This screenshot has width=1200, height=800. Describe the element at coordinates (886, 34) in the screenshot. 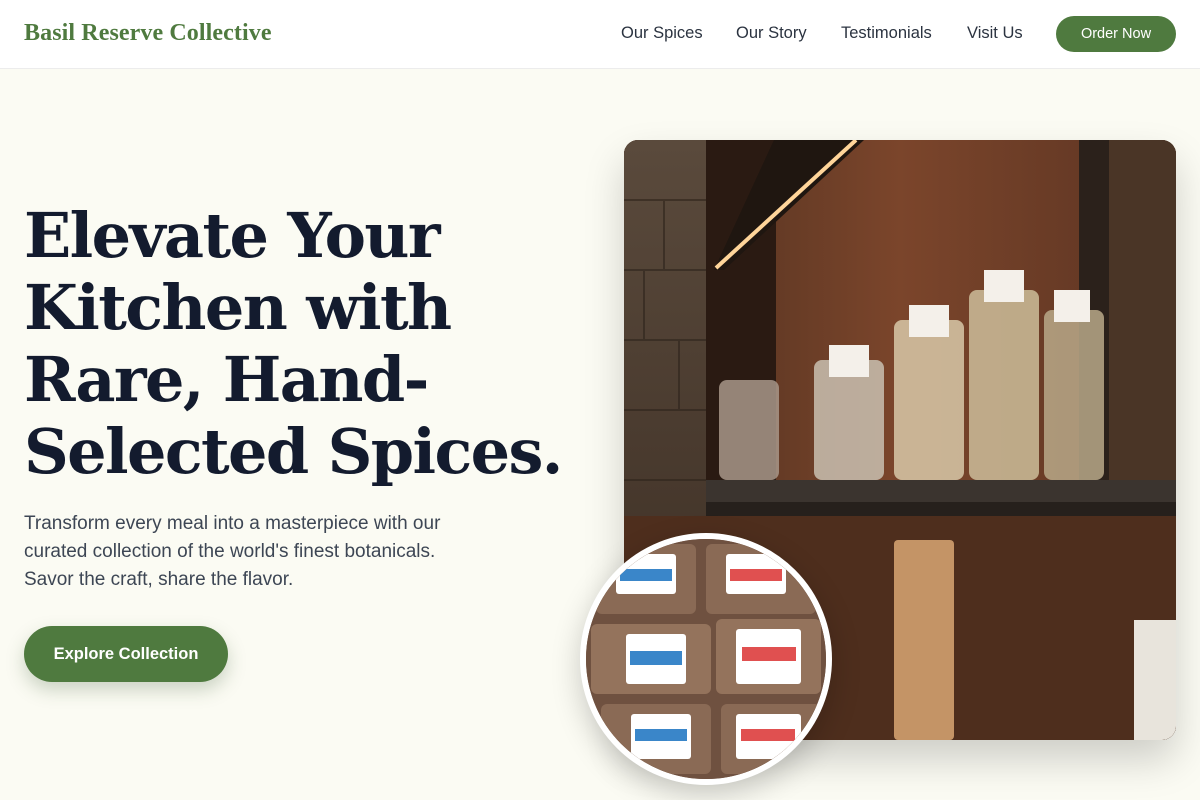

I see `nav-testimonials: Testimonials` at that location.